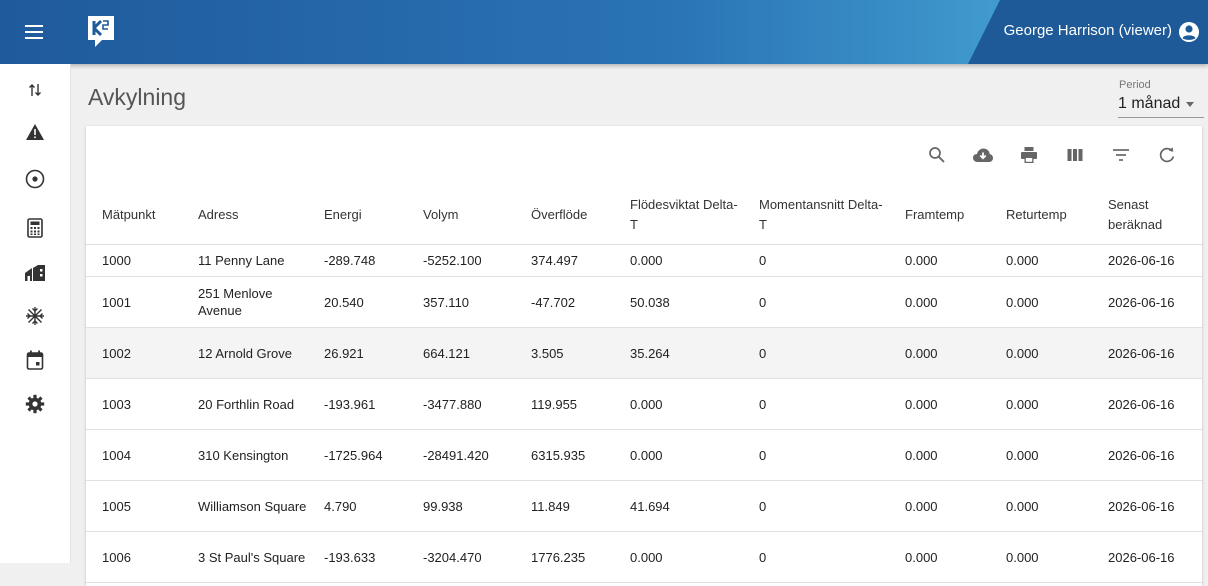  I want to click on period-value: 1 månad, so click(1161, 106).